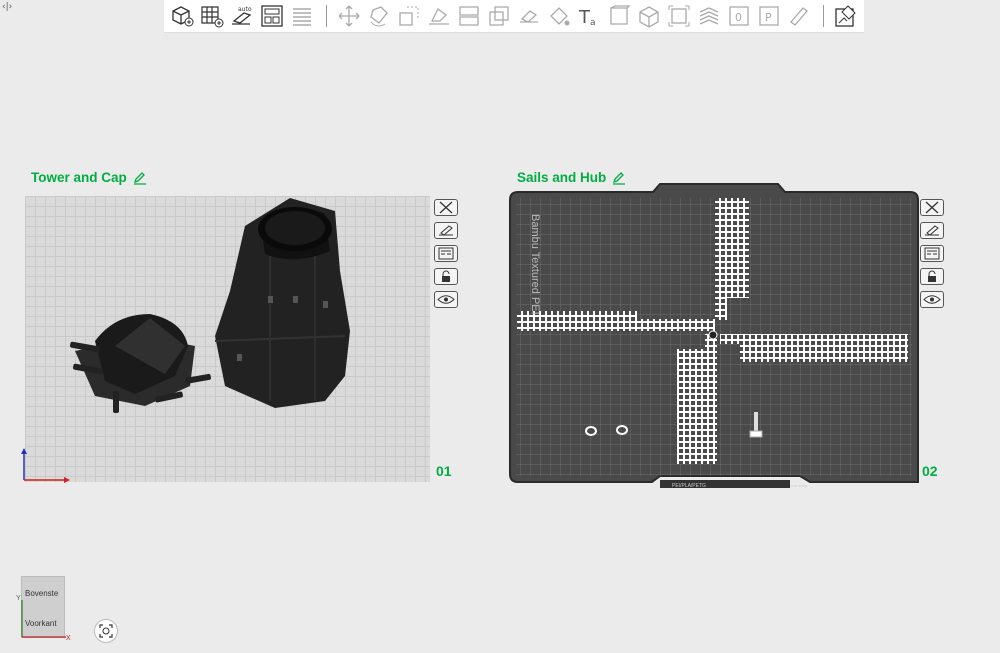 Image resolution: width=1000 pixels, height=653 pixels. I want to click on bed-footer-small-text: Low temp, so click(799, 485).